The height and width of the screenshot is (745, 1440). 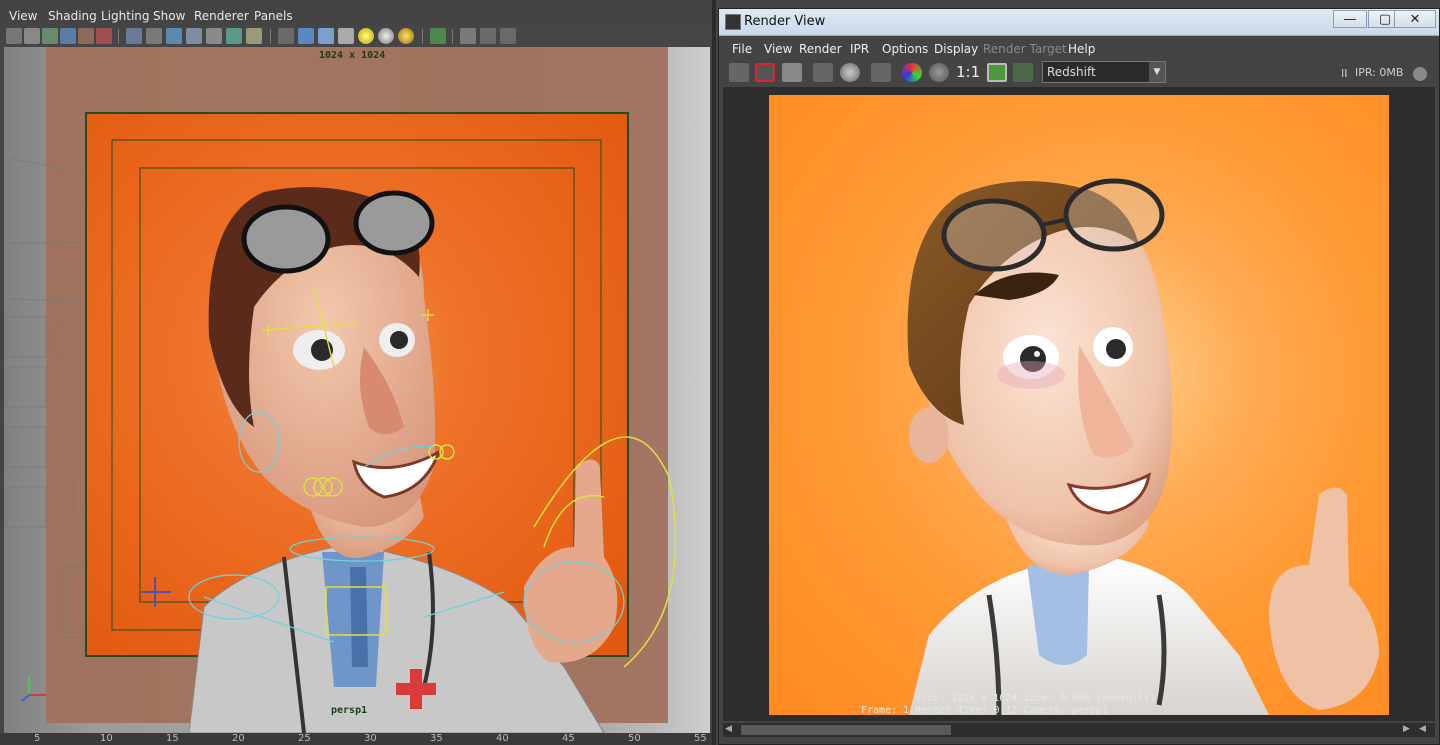 What do you see at coordinates (488, 36) in the screenshot?
I see `xray-joints-icon` at bounding box center [488, 36].